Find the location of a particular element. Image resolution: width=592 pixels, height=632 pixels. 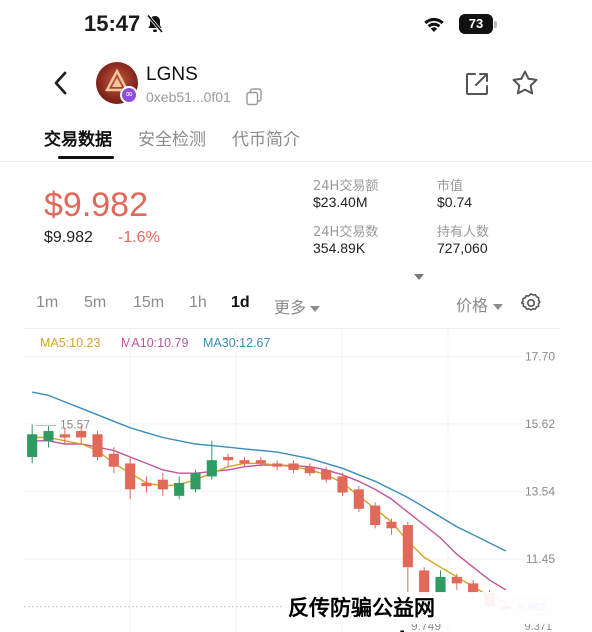

volume-24h-label: 24H交易额 is located at coordinates (346, 186).